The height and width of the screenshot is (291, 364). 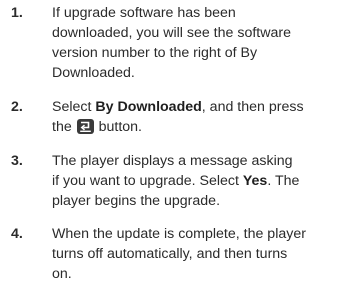 What do you see at coordinates (17, 234) in the screenshot?
I see `step-number: 4.` at bounding box center [17, 234].